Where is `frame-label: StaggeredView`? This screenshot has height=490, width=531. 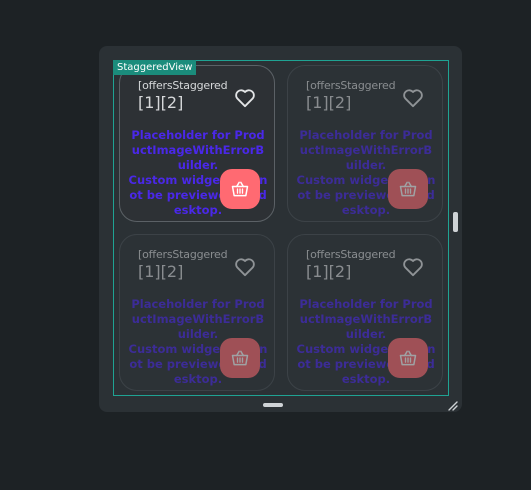
frame-label: StaggeredView is located at coordinates (155, 67).